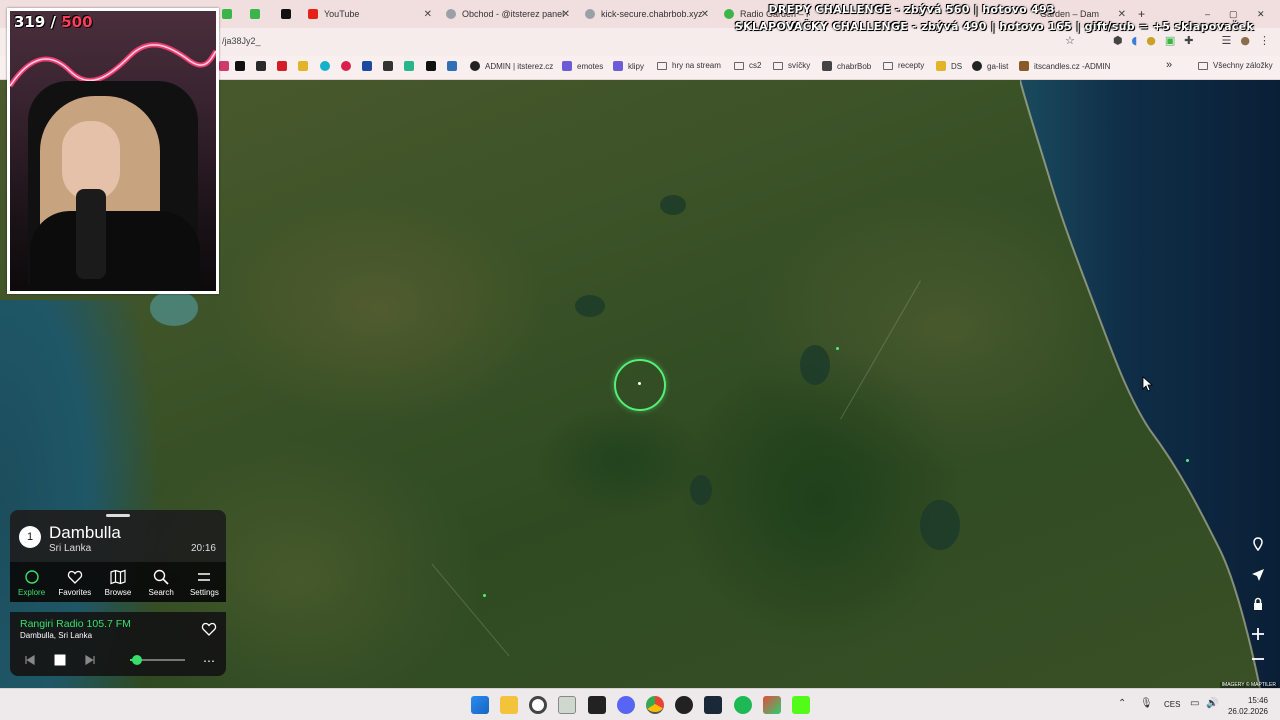  I want to click on discord-icon, so click(626, 705).